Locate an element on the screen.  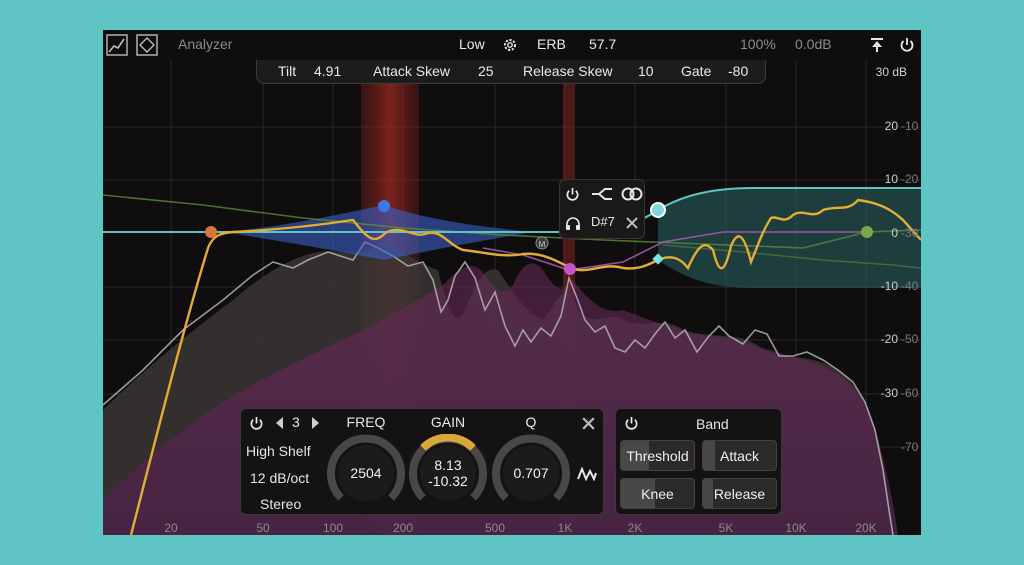
zoom-value: 100% is located at coordinates (758, 44).